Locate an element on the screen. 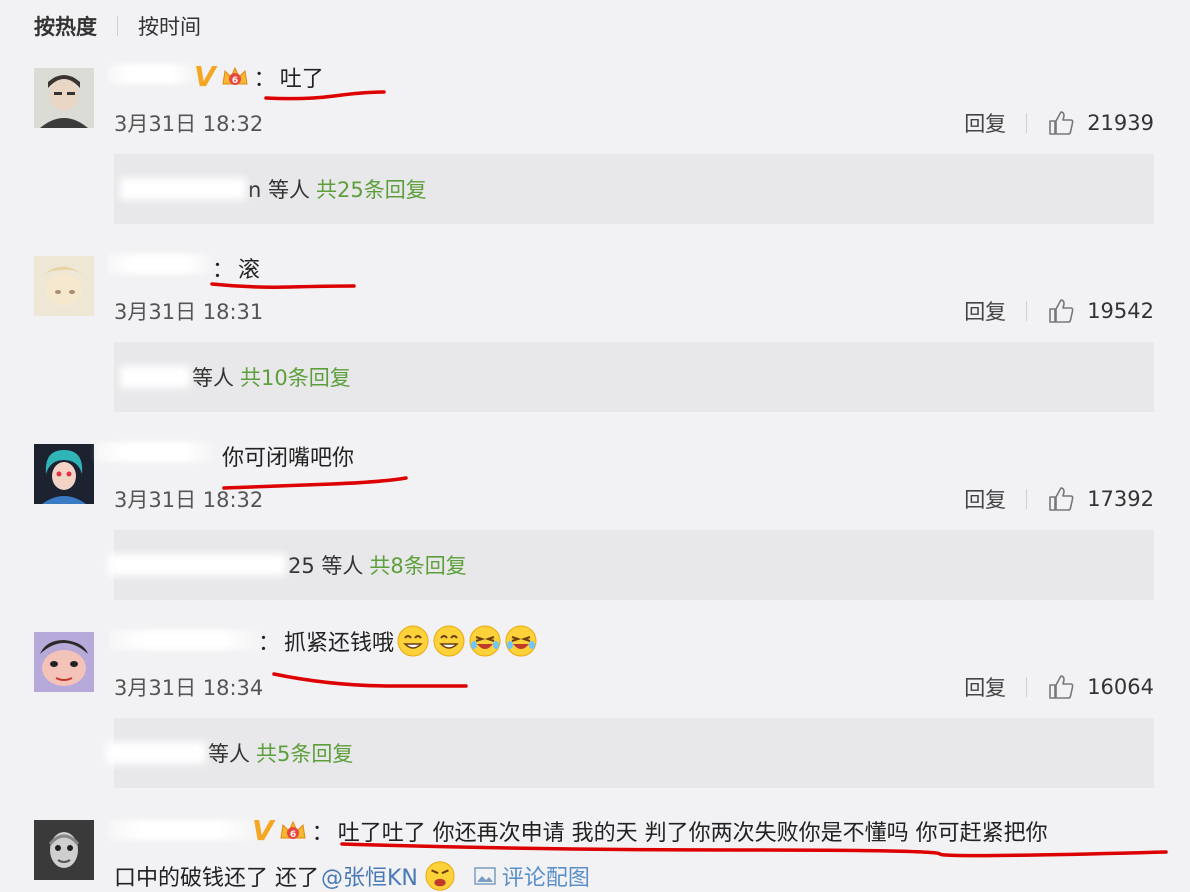 The image size is (1190, 892). comment-text-line2: 口中的破钱还了 还了 is located at coordinates (216, 878).